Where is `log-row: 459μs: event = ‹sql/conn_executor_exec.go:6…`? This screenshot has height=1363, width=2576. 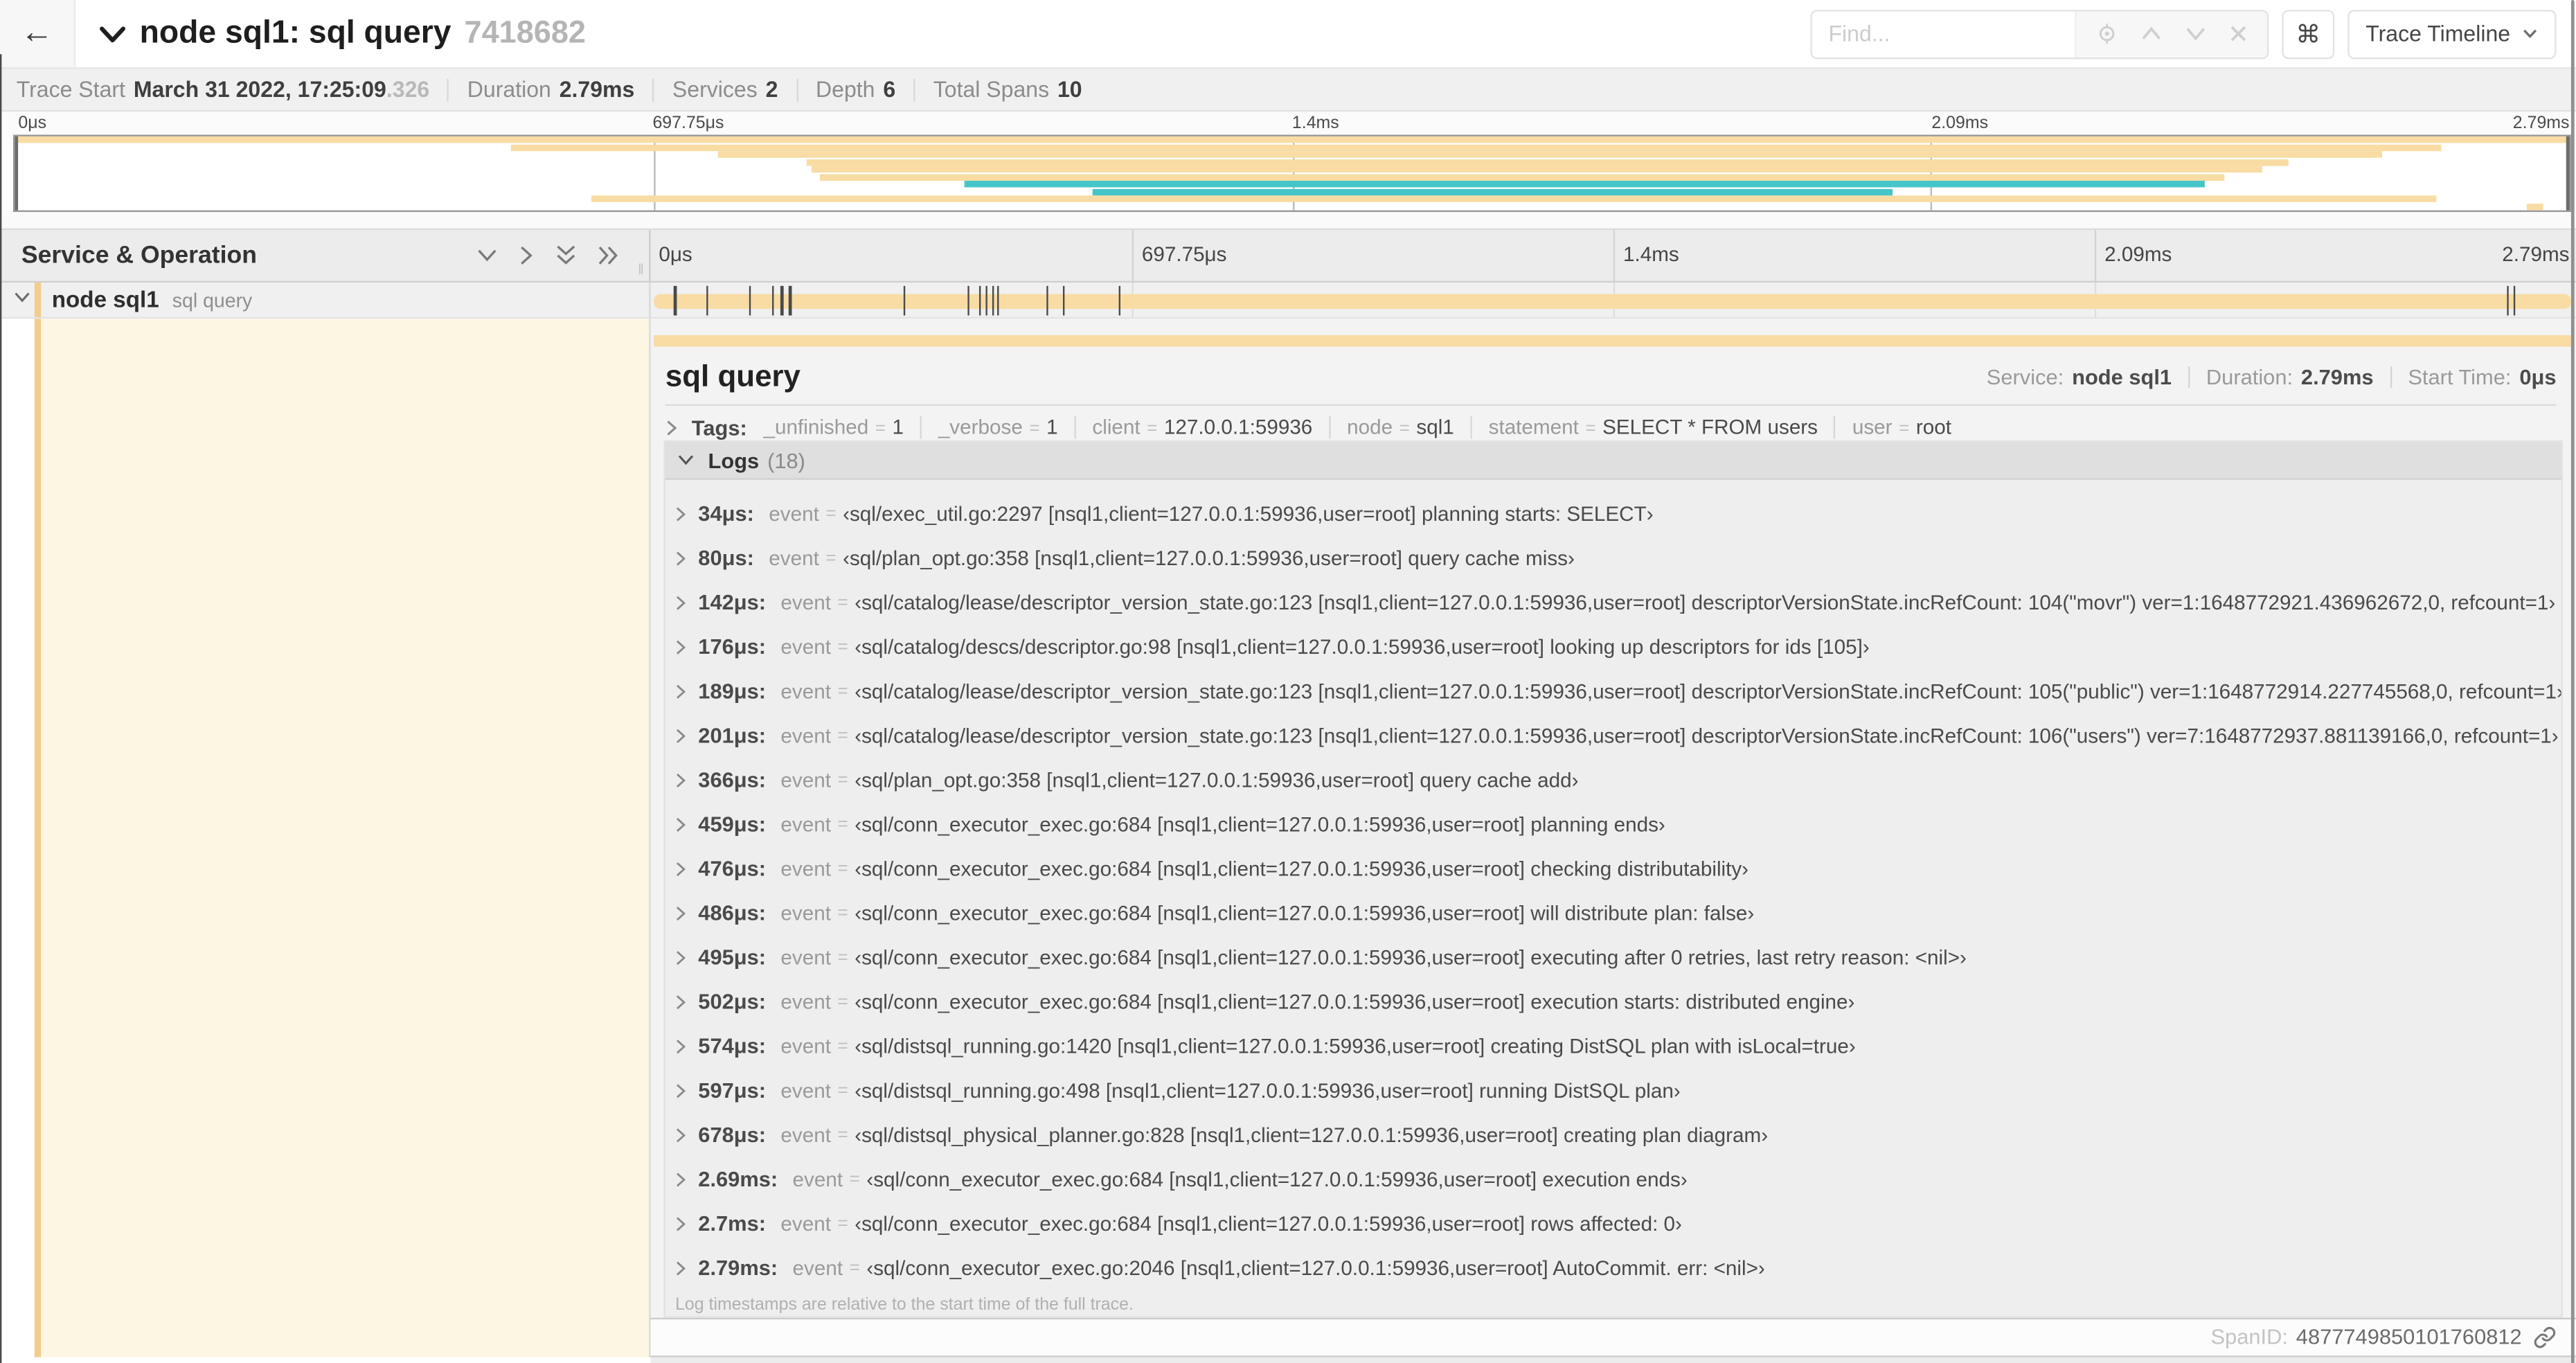
log-row: 459μs: event = ‹sql/conn_executor_exec.go:6… is located at coordinates (1613, 824).